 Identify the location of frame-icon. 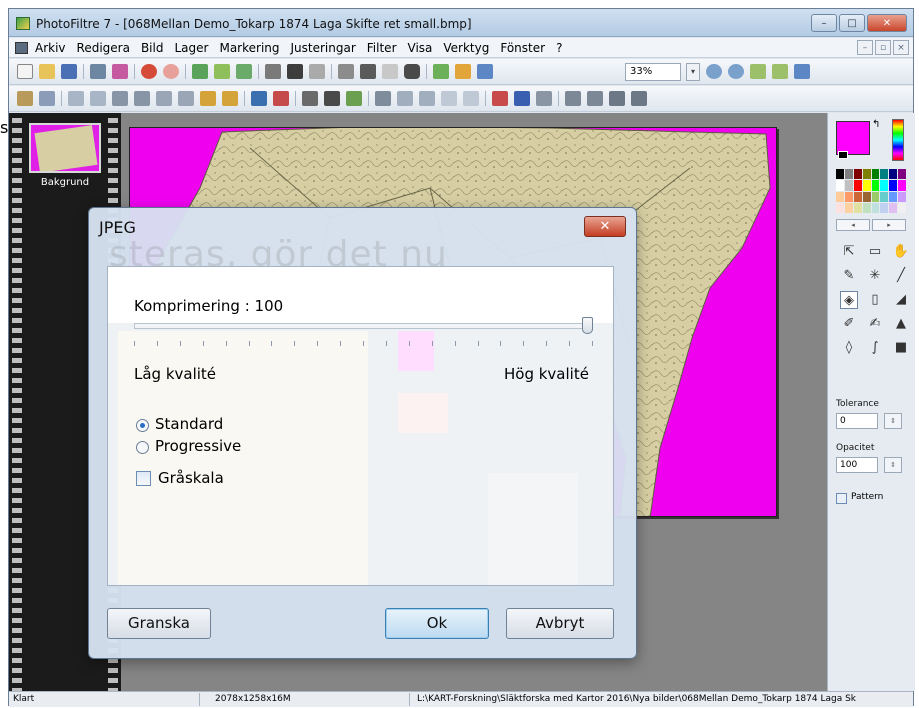
(317, 71).